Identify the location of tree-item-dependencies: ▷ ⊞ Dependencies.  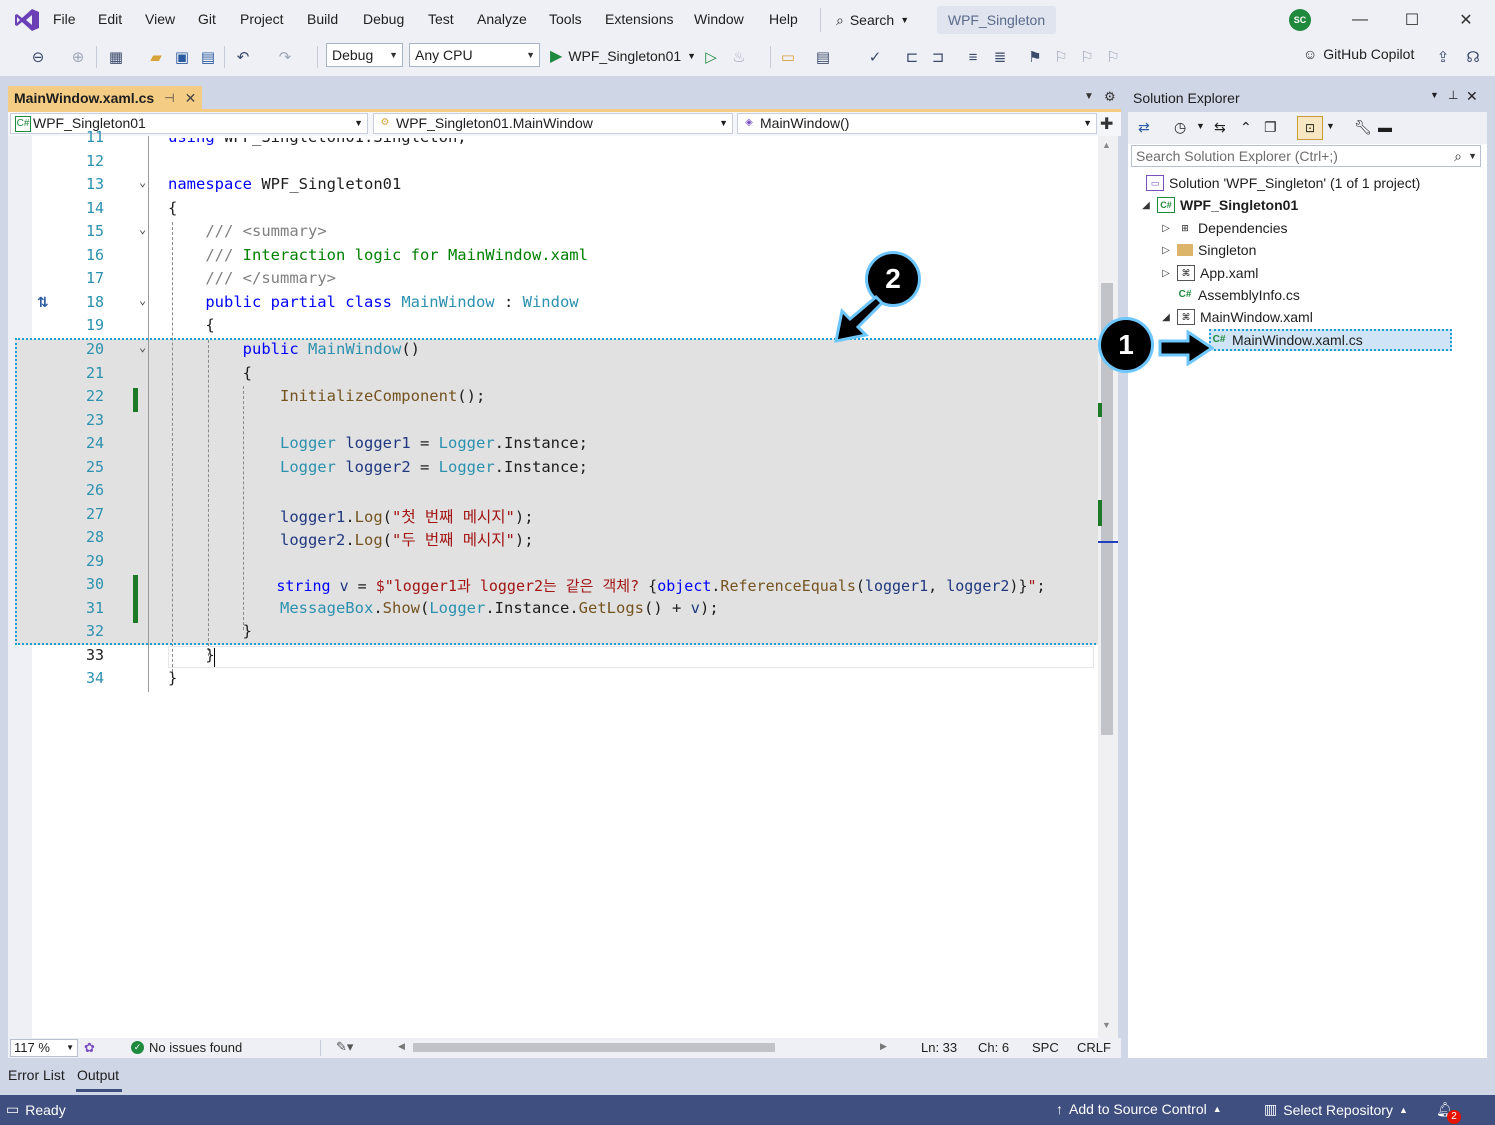
(1224, 228).